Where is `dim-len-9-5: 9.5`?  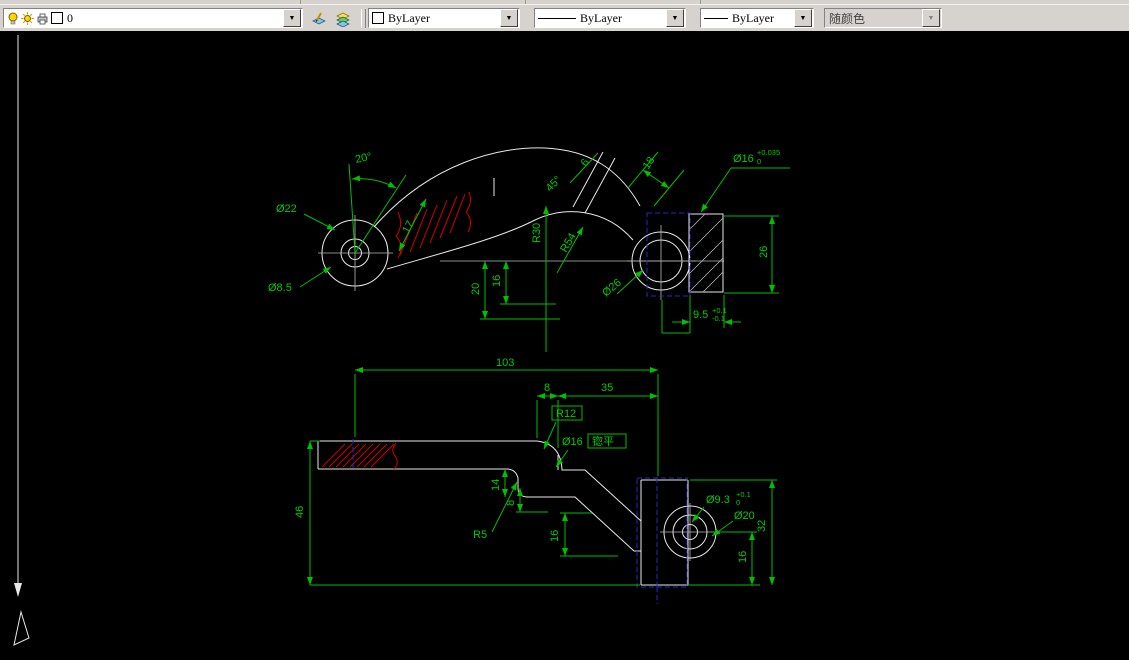 dim-len-9-5: 9.5 is located at coordinates (700, 315).